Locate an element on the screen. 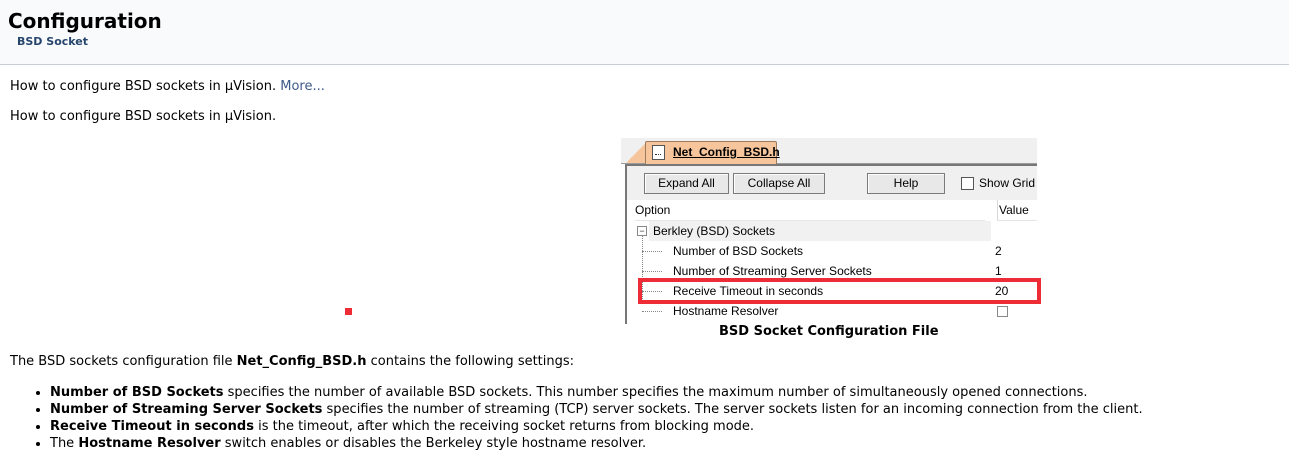 This screenshot has height=475, width=1289. setting-name: Number of Streaming Server Sockets is located at coordinates (186, 409).